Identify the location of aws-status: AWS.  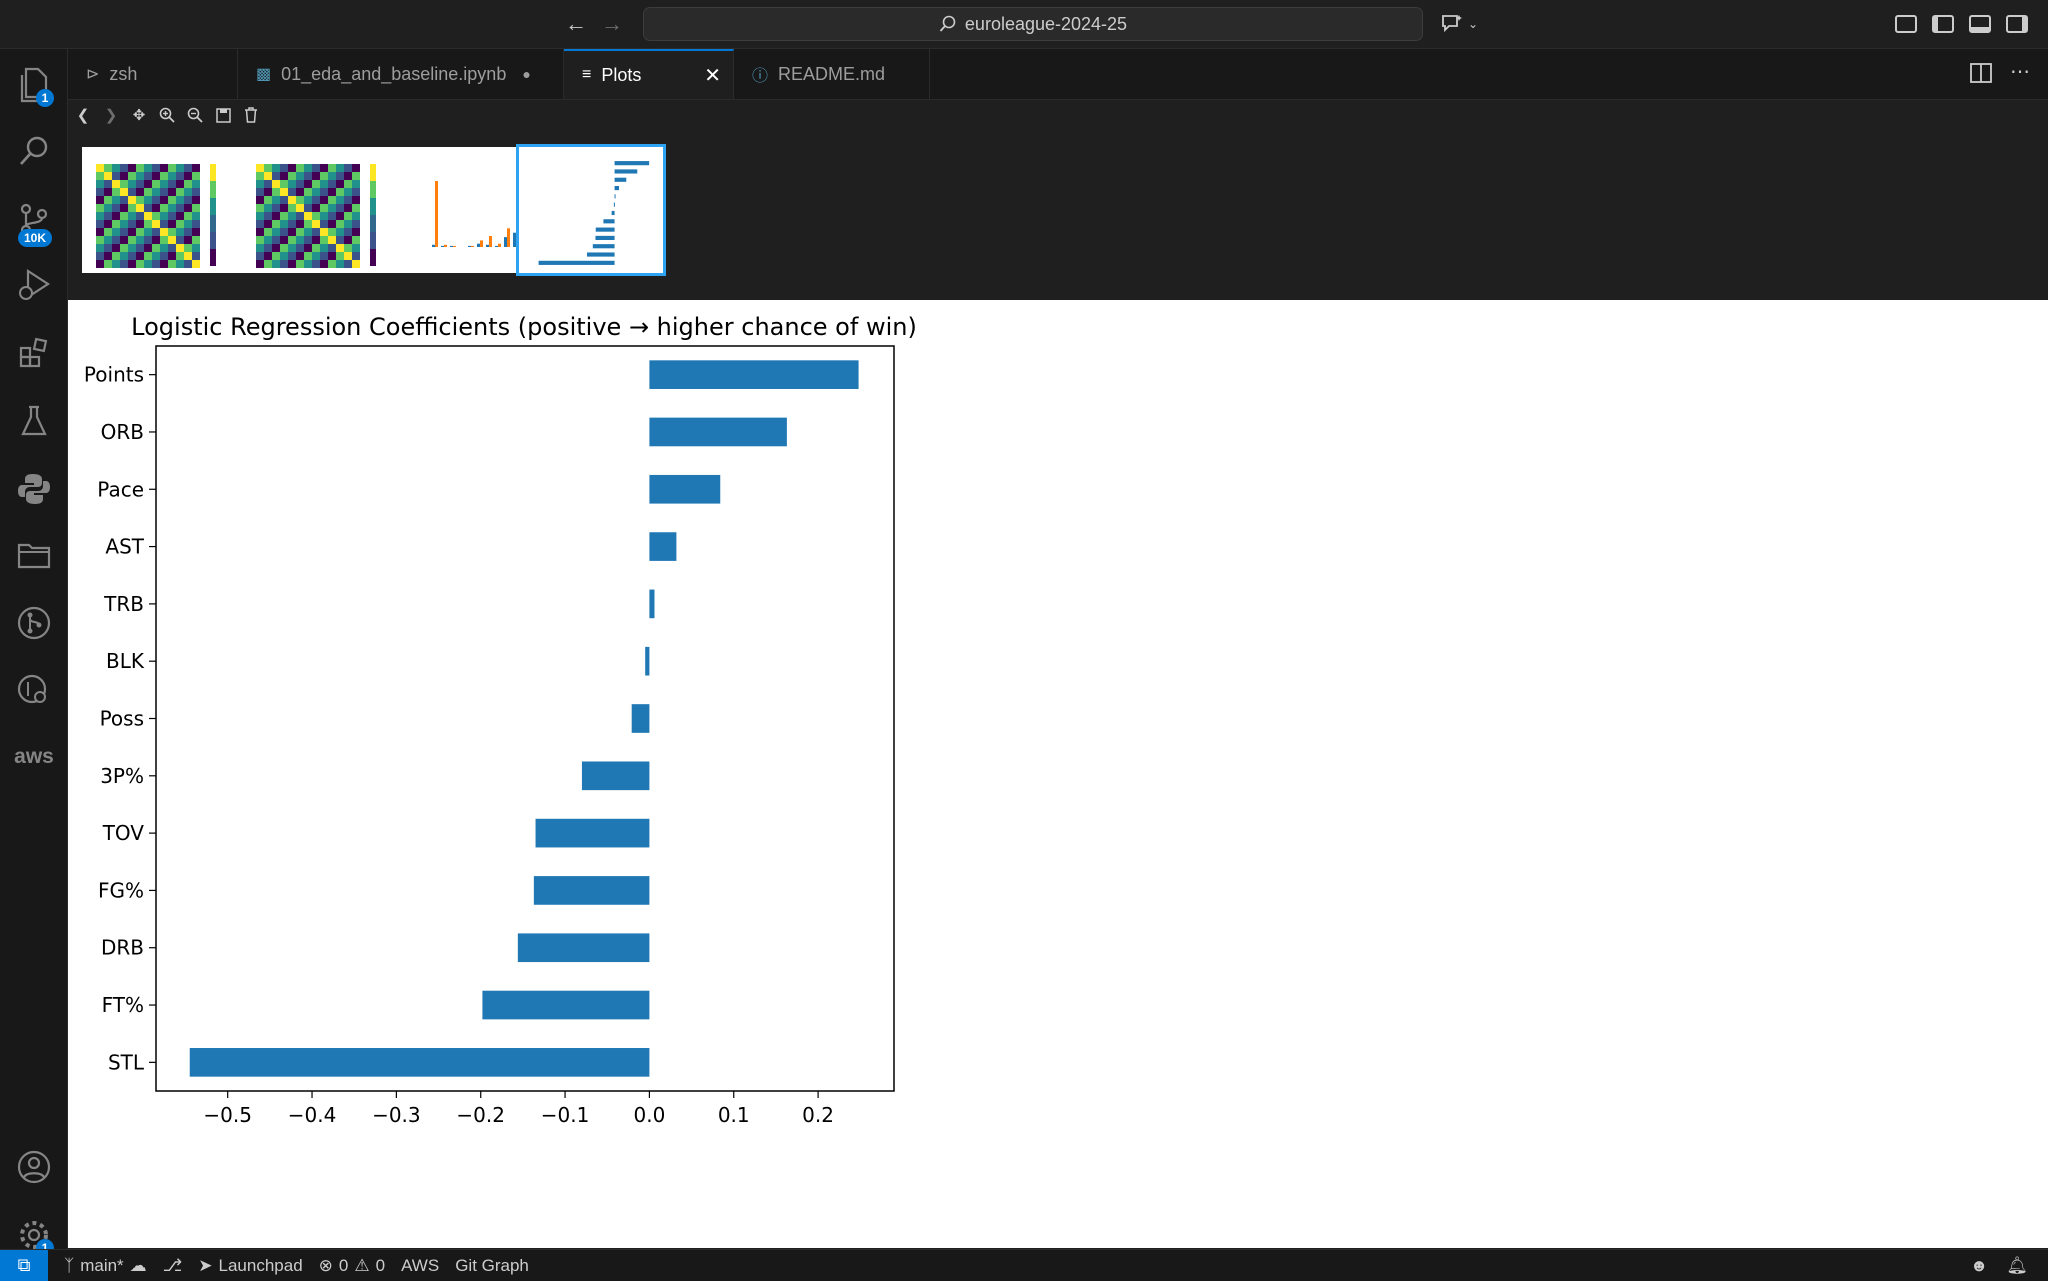
(420, 1266).